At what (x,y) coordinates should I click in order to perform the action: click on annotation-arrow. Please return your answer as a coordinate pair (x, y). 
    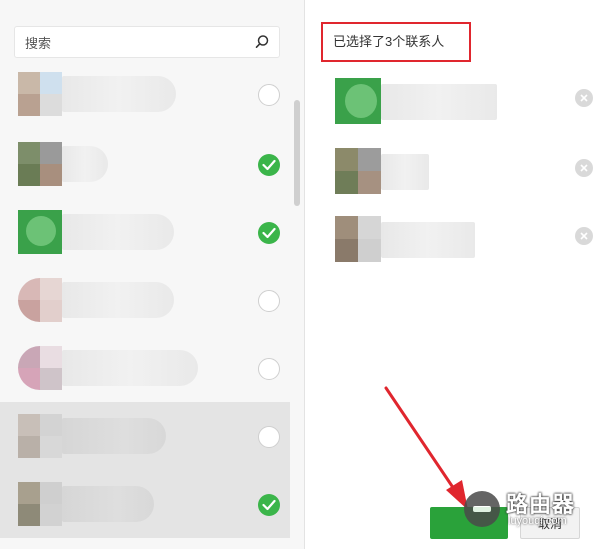
    Looking at the image, I should click on (426, 448).